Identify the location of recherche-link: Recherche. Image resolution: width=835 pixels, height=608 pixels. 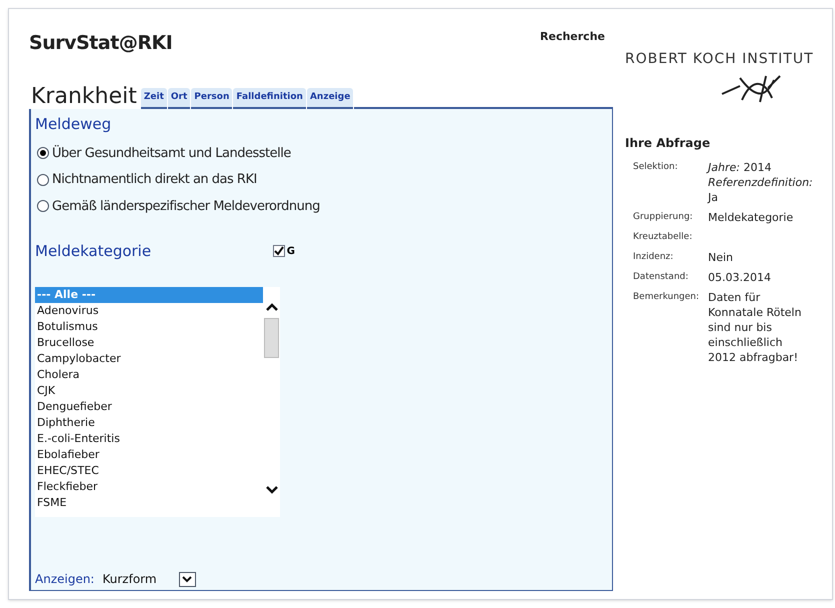
(572, 37).